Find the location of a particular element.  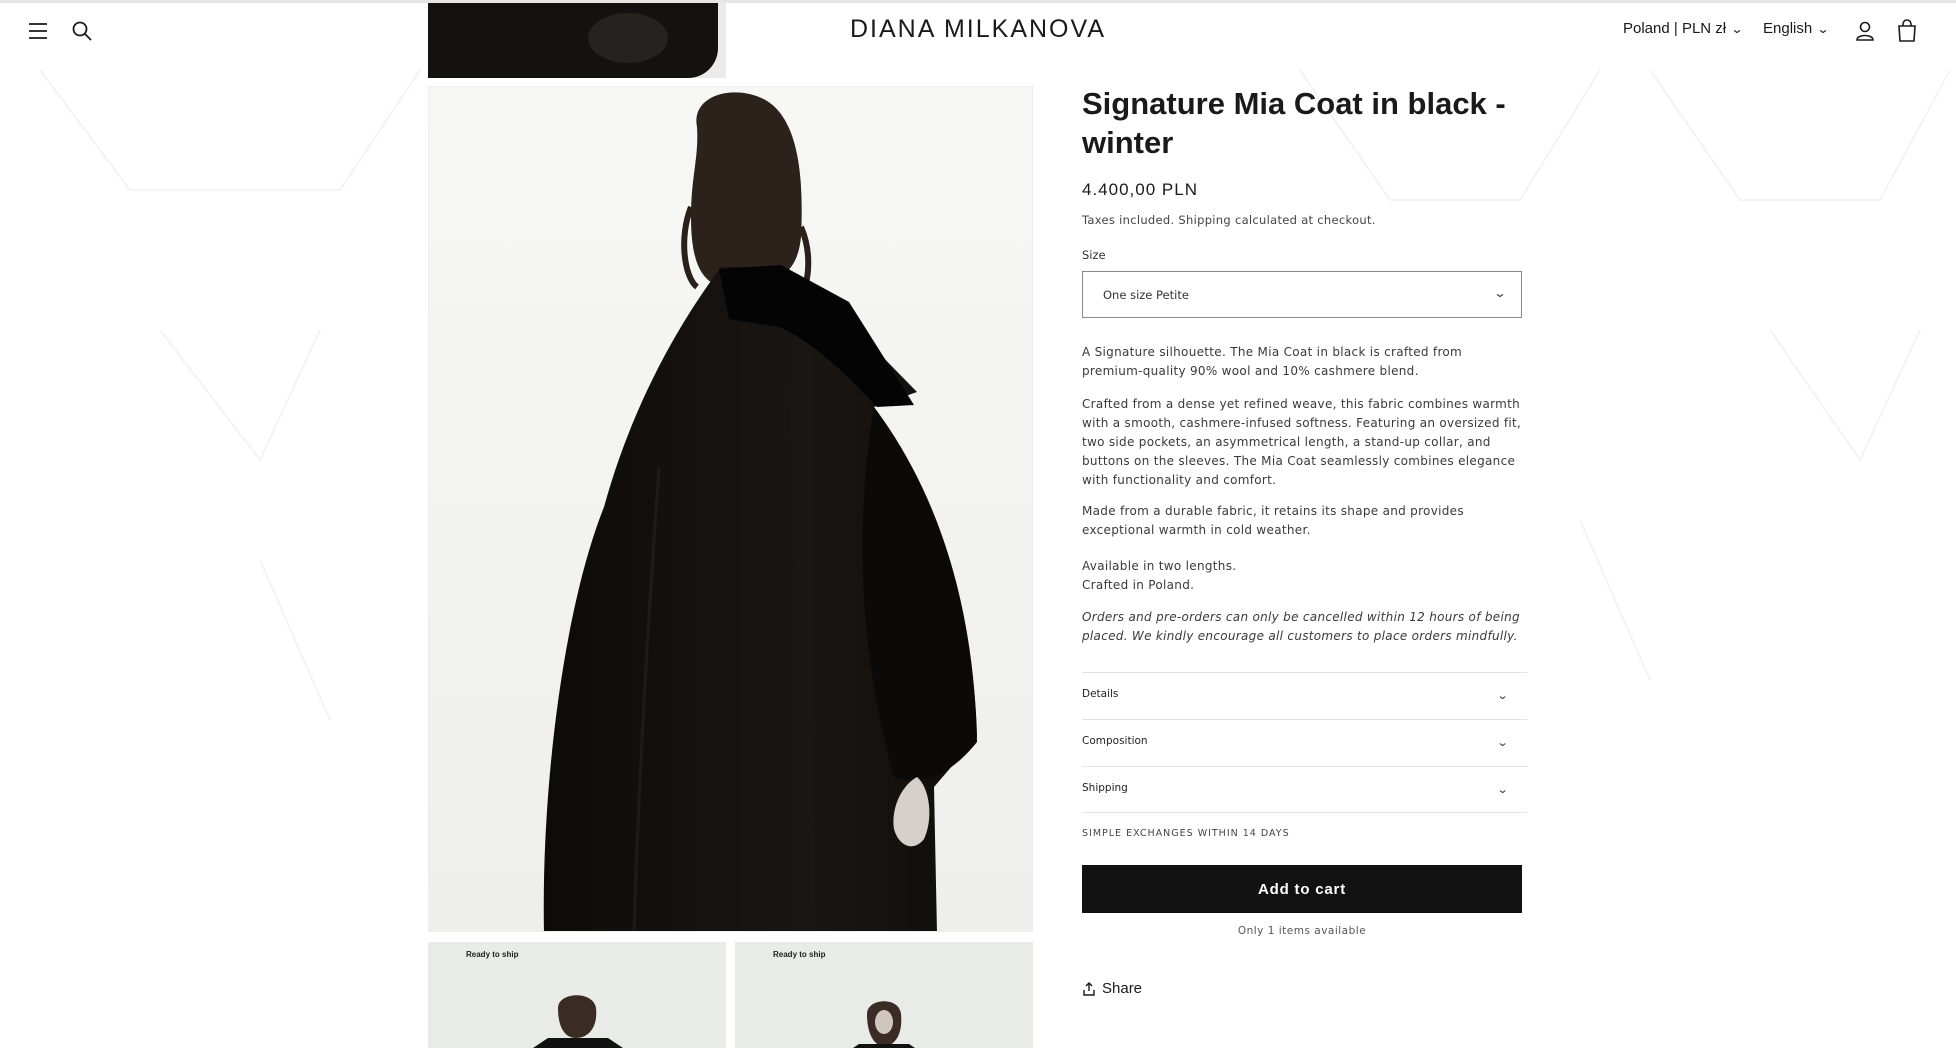

language-label: English is located at coordinates (1788, 28).